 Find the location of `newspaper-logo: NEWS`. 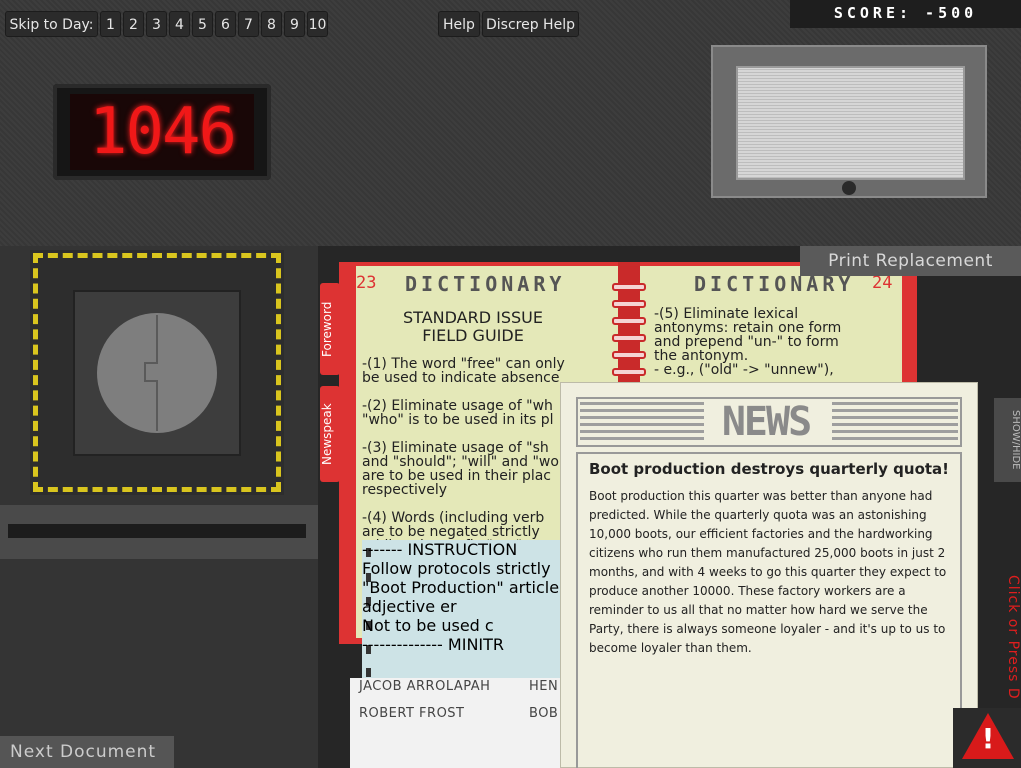

newspaper-logo: NEWS is located at coordinates (766, 422).